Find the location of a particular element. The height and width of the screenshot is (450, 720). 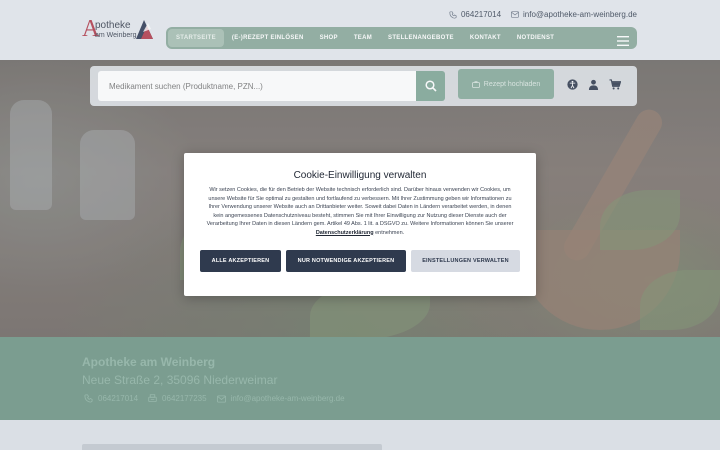

manage-settings-button: EINSTELLUNGEN VERWALTEN is located at coordinates (465, 261).